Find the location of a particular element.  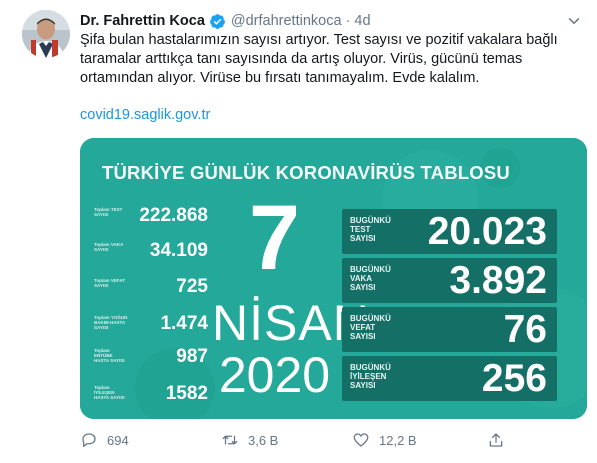

retweet-count: 3,6 B is located at coordinates (263, 440).